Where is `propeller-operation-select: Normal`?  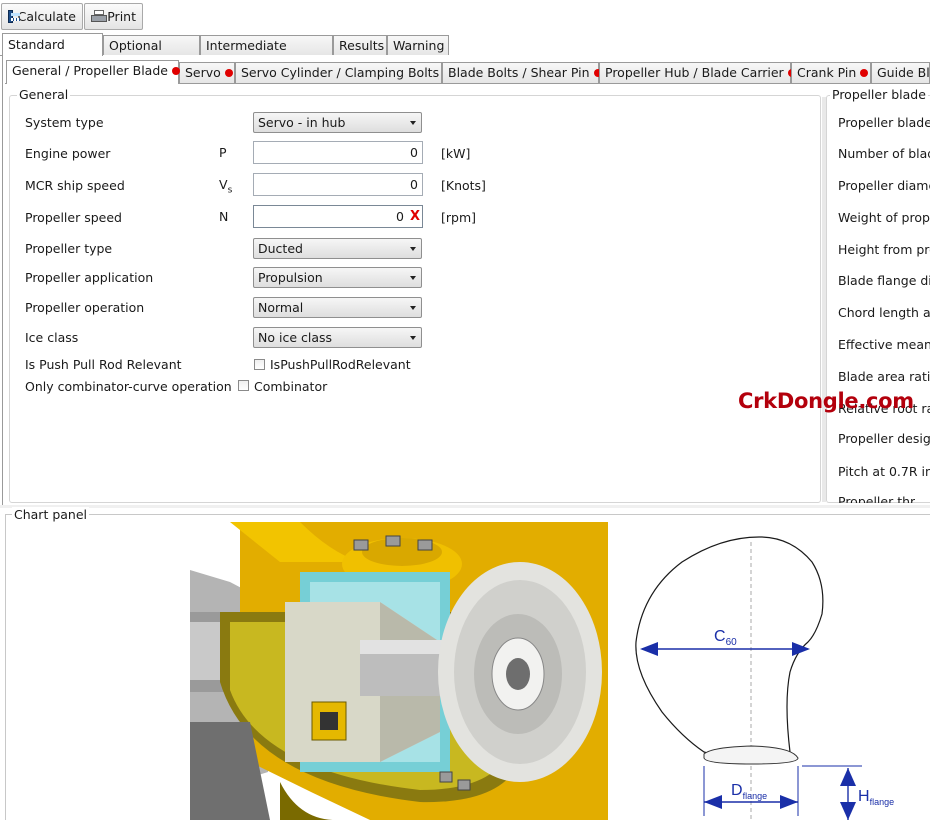
propeller-operation-select: Normal is located at coordinates (337, 307).